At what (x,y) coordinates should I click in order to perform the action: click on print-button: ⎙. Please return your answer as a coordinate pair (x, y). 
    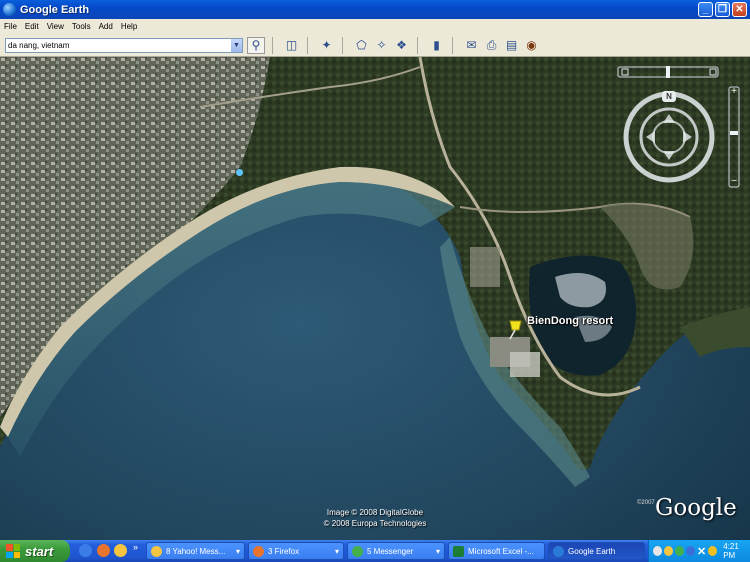
    Looking at the image, I should click on (491, 45).